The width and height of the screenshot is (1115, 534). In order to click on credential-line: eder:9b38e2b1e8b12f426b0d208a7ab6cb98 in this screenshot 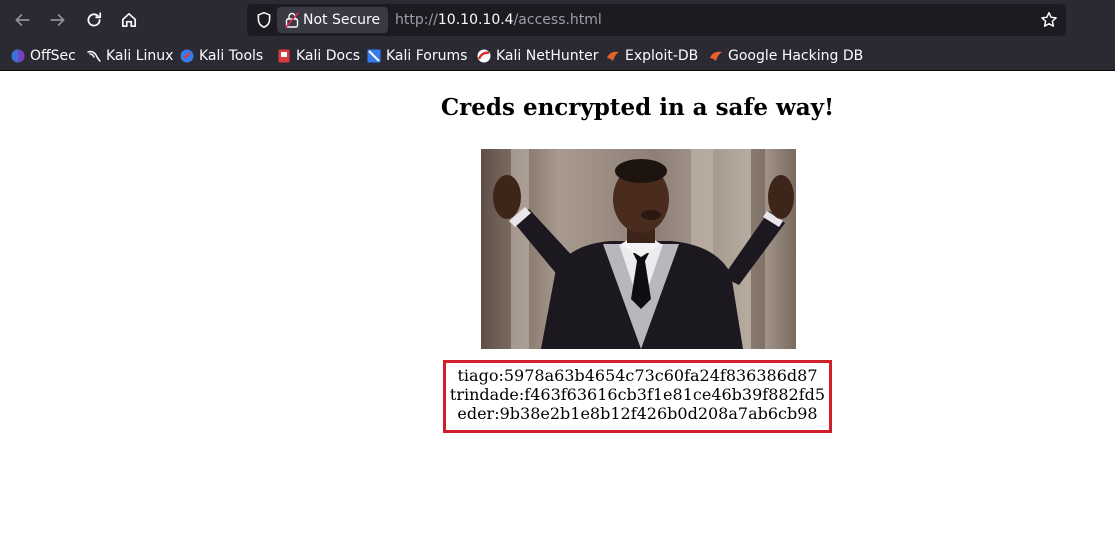, I will do `click(637, 413)`.